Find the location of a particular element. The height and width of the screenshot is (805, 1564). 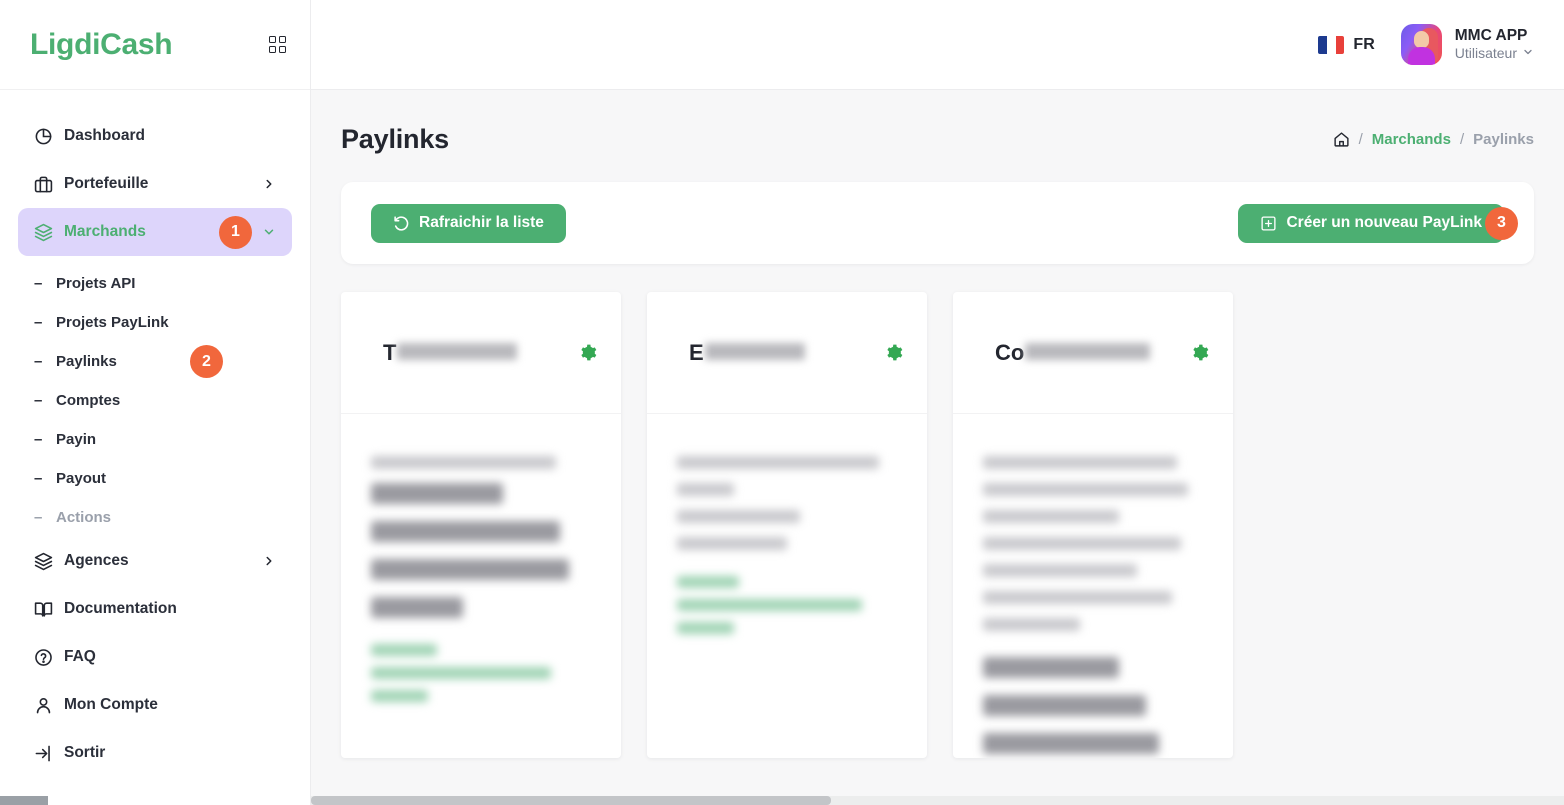

sidebar-item-label: Portefeuille is located at coordinates (106, 183).